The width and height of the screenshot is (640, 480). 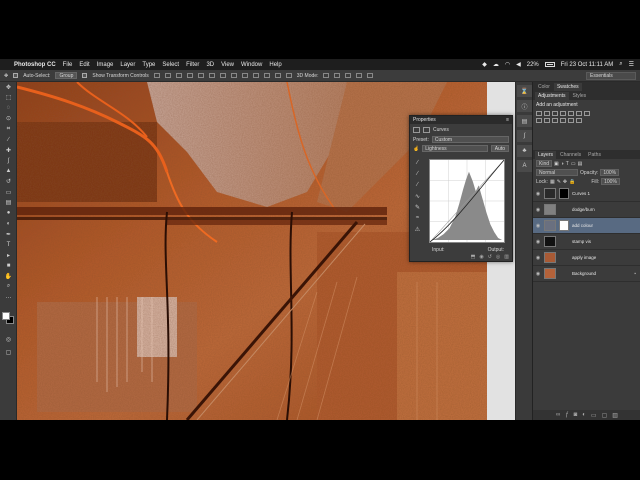 I want to click on fx-icon: ƒ, so click(x=566, y=415).